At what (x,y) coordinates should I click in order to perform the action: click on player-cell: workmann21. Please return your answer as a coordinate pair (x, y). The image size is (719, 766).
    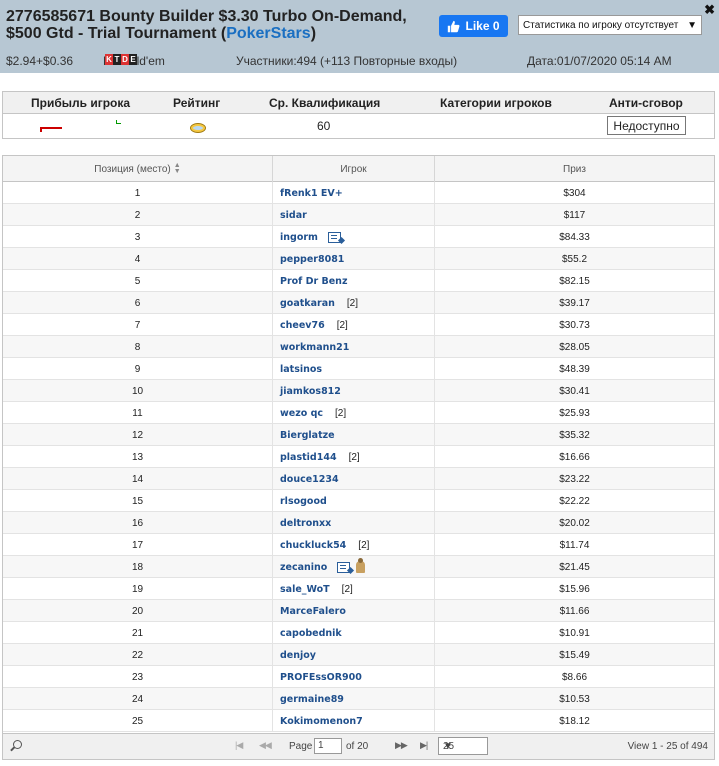
    Looking at the image, I should click on (354, 347).